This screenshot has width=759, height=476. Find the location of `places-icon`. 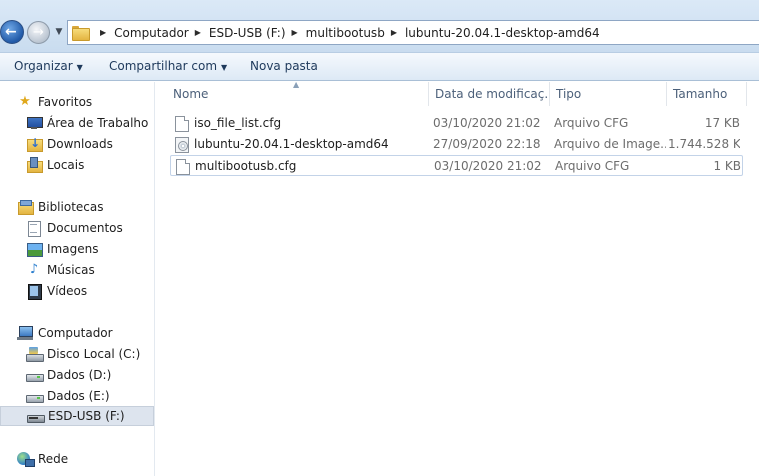

places-icon is located at coordinates (34, 165).